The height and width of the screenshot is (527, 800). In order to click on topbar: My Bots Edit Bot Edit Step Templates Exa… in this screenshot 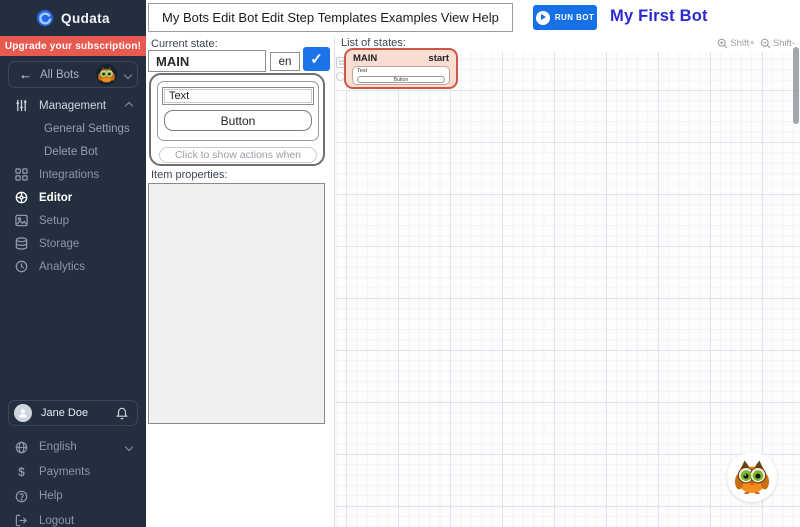, I will do `click(473, 18)`.